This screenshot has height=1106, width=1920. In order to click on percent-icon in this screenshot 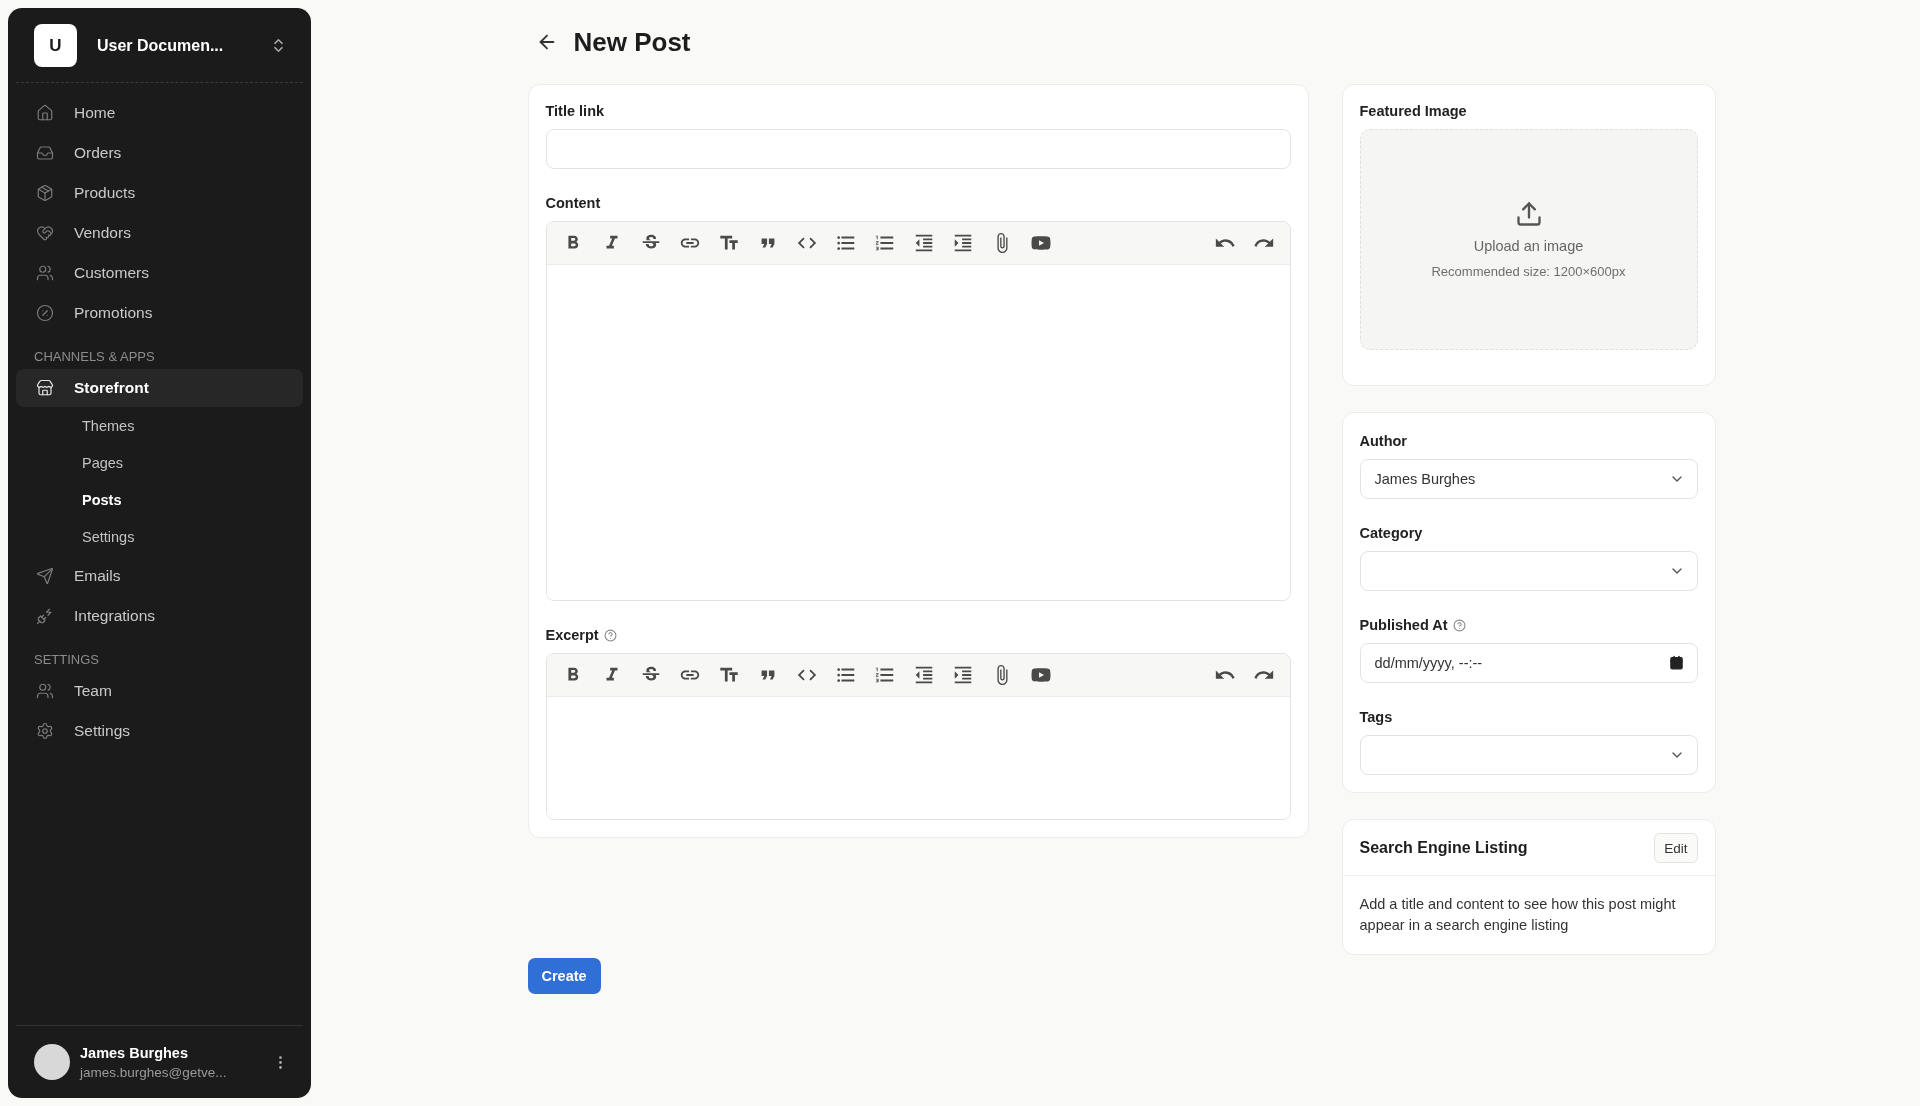, I will do `click(45, 313)`.